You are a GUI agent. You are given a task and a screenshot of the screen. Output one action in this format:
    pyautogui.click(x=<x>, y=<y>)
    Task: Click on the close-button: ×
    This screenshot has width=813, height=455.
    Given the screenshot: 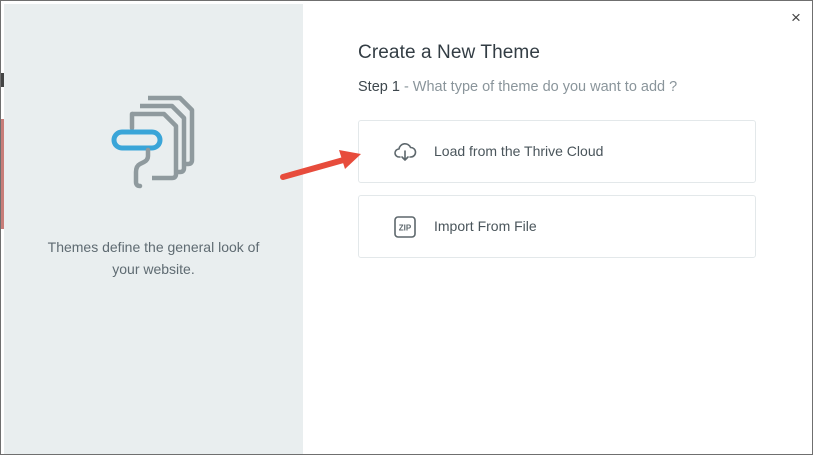 What is the action you would take?
    pyautogui.click(x=796, y=18)
    